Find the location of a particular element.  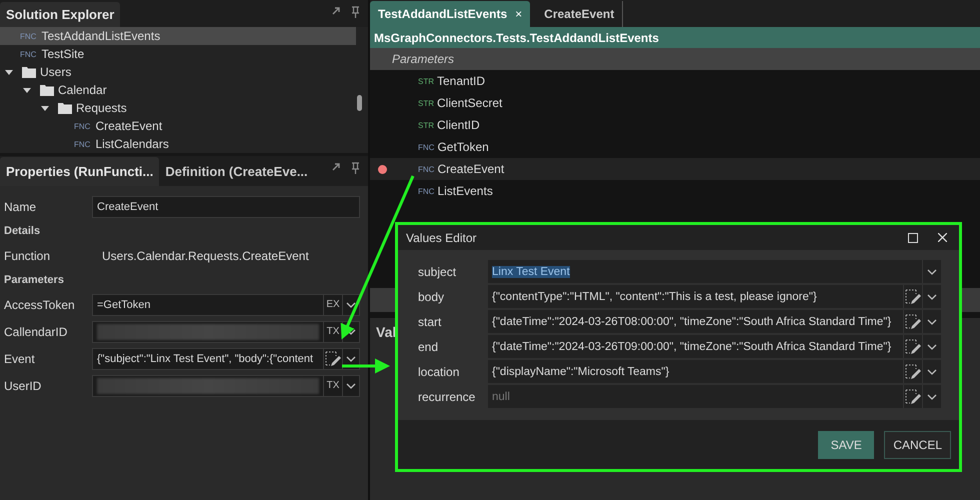

annotation-arrow is located at coordinates (366, 366).